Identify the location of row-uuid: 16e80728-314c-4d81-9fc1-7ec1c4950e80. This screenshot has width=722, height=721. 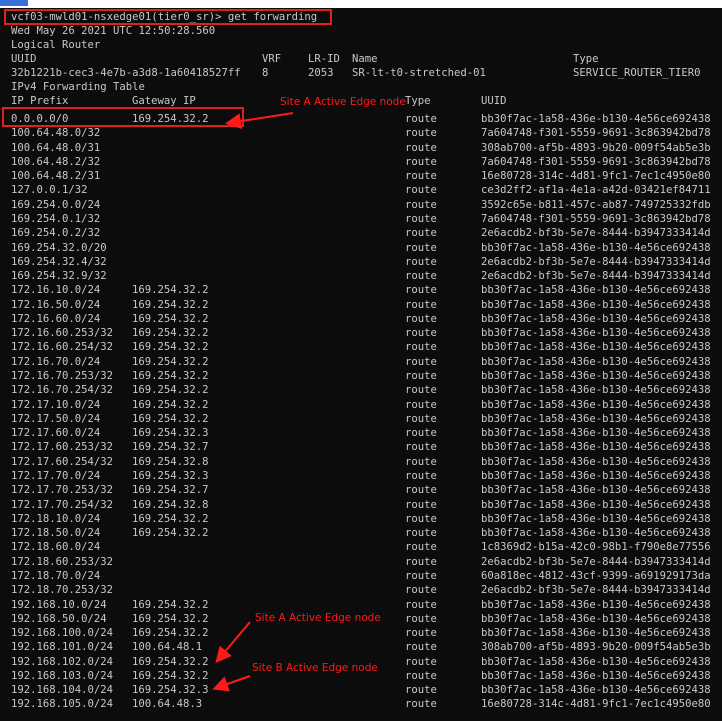
(596, 176).